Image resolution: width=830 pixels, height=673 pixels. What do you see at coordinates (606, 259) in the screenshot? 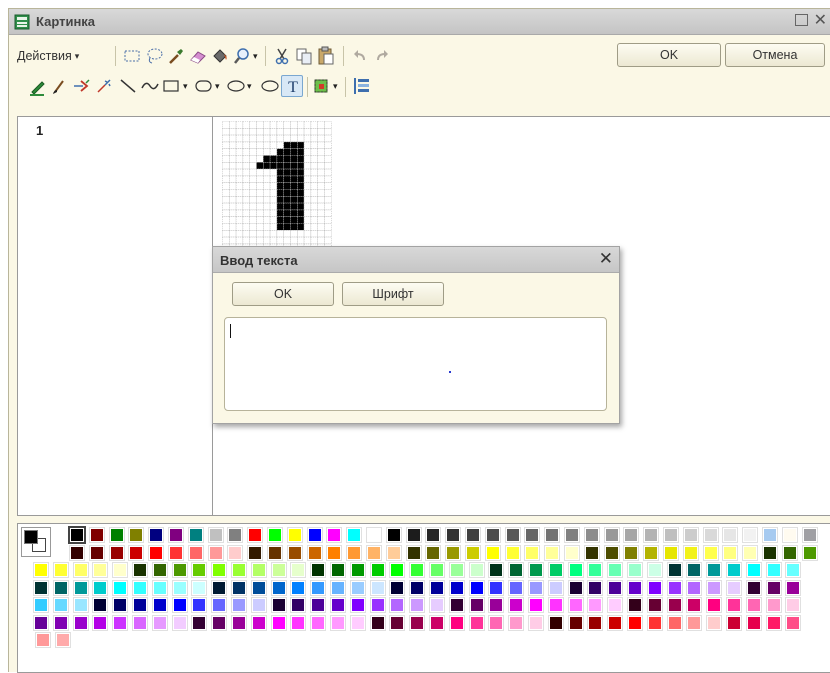
I see `close-icon: ✕` at bounding box center [606, 259].